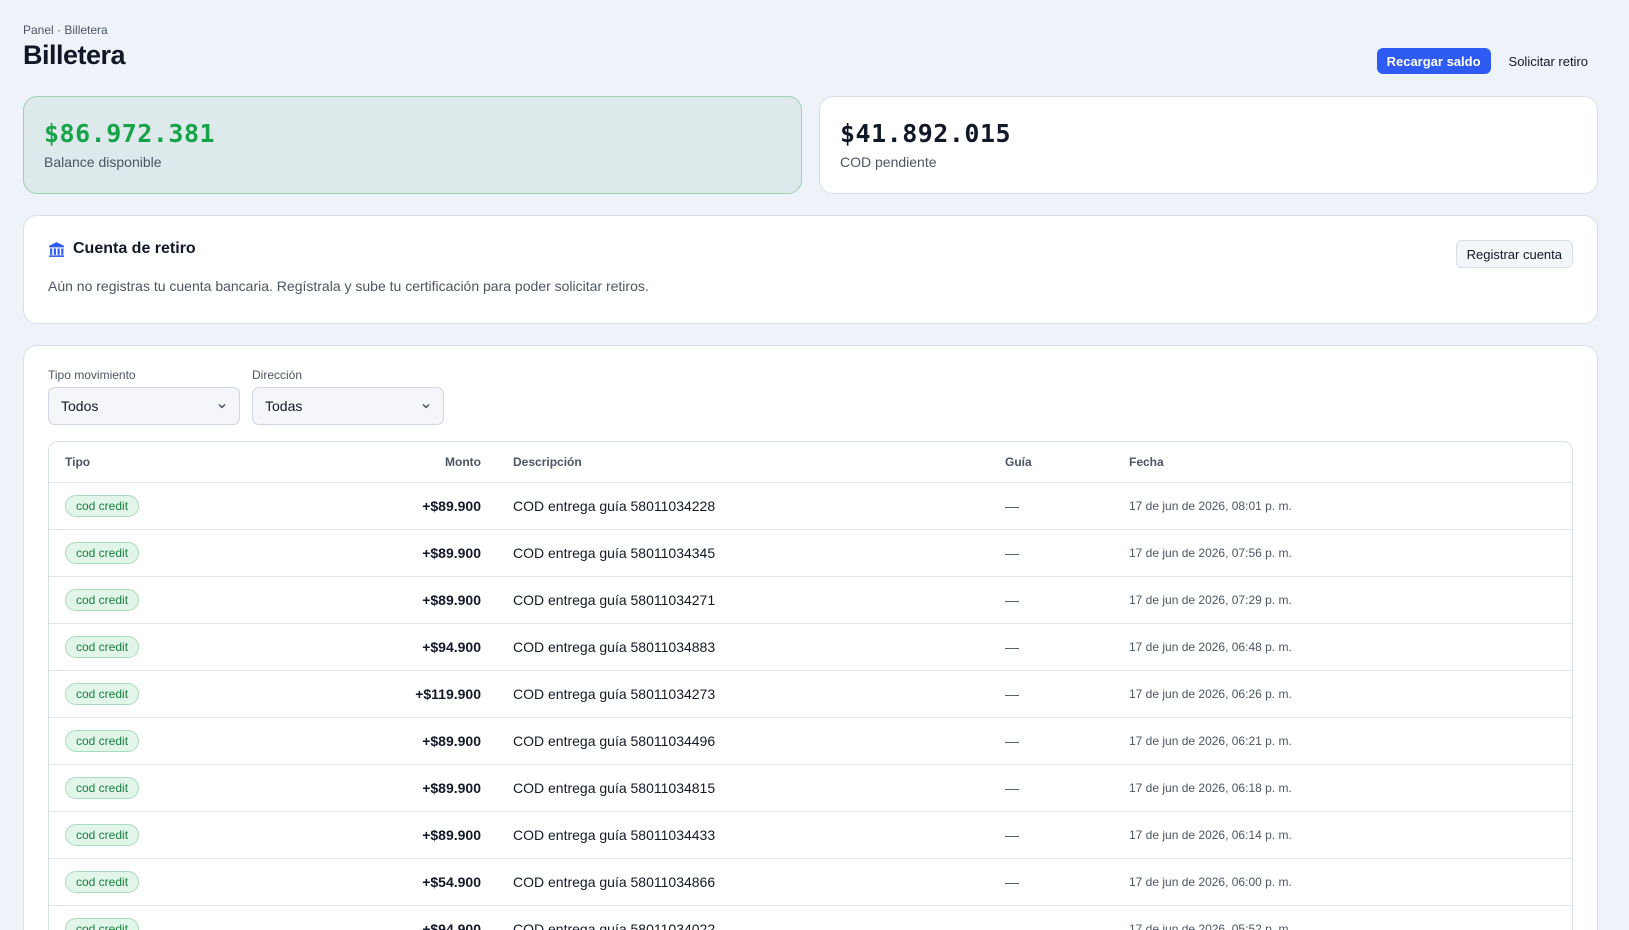 This screenshot has height=930, width=1629. I want to click on description-cell: COD entrega guía 58011034883, so click(743, 647).